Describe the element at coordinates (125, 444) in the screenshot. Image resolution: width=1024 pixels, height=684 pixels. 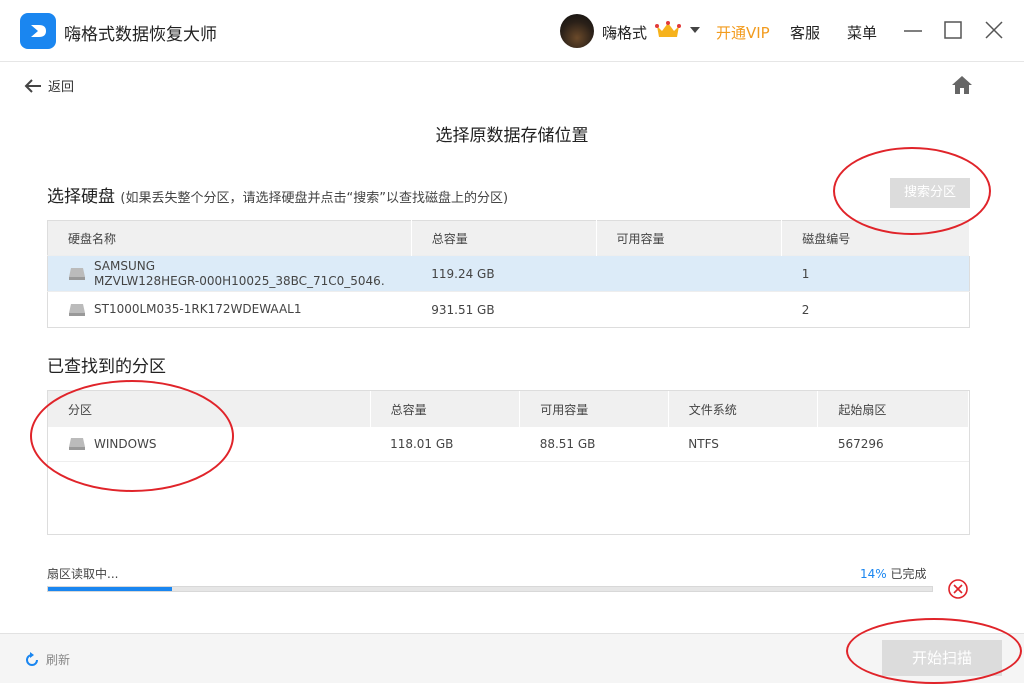
I see `partition-name: WINDOWS` at that location.